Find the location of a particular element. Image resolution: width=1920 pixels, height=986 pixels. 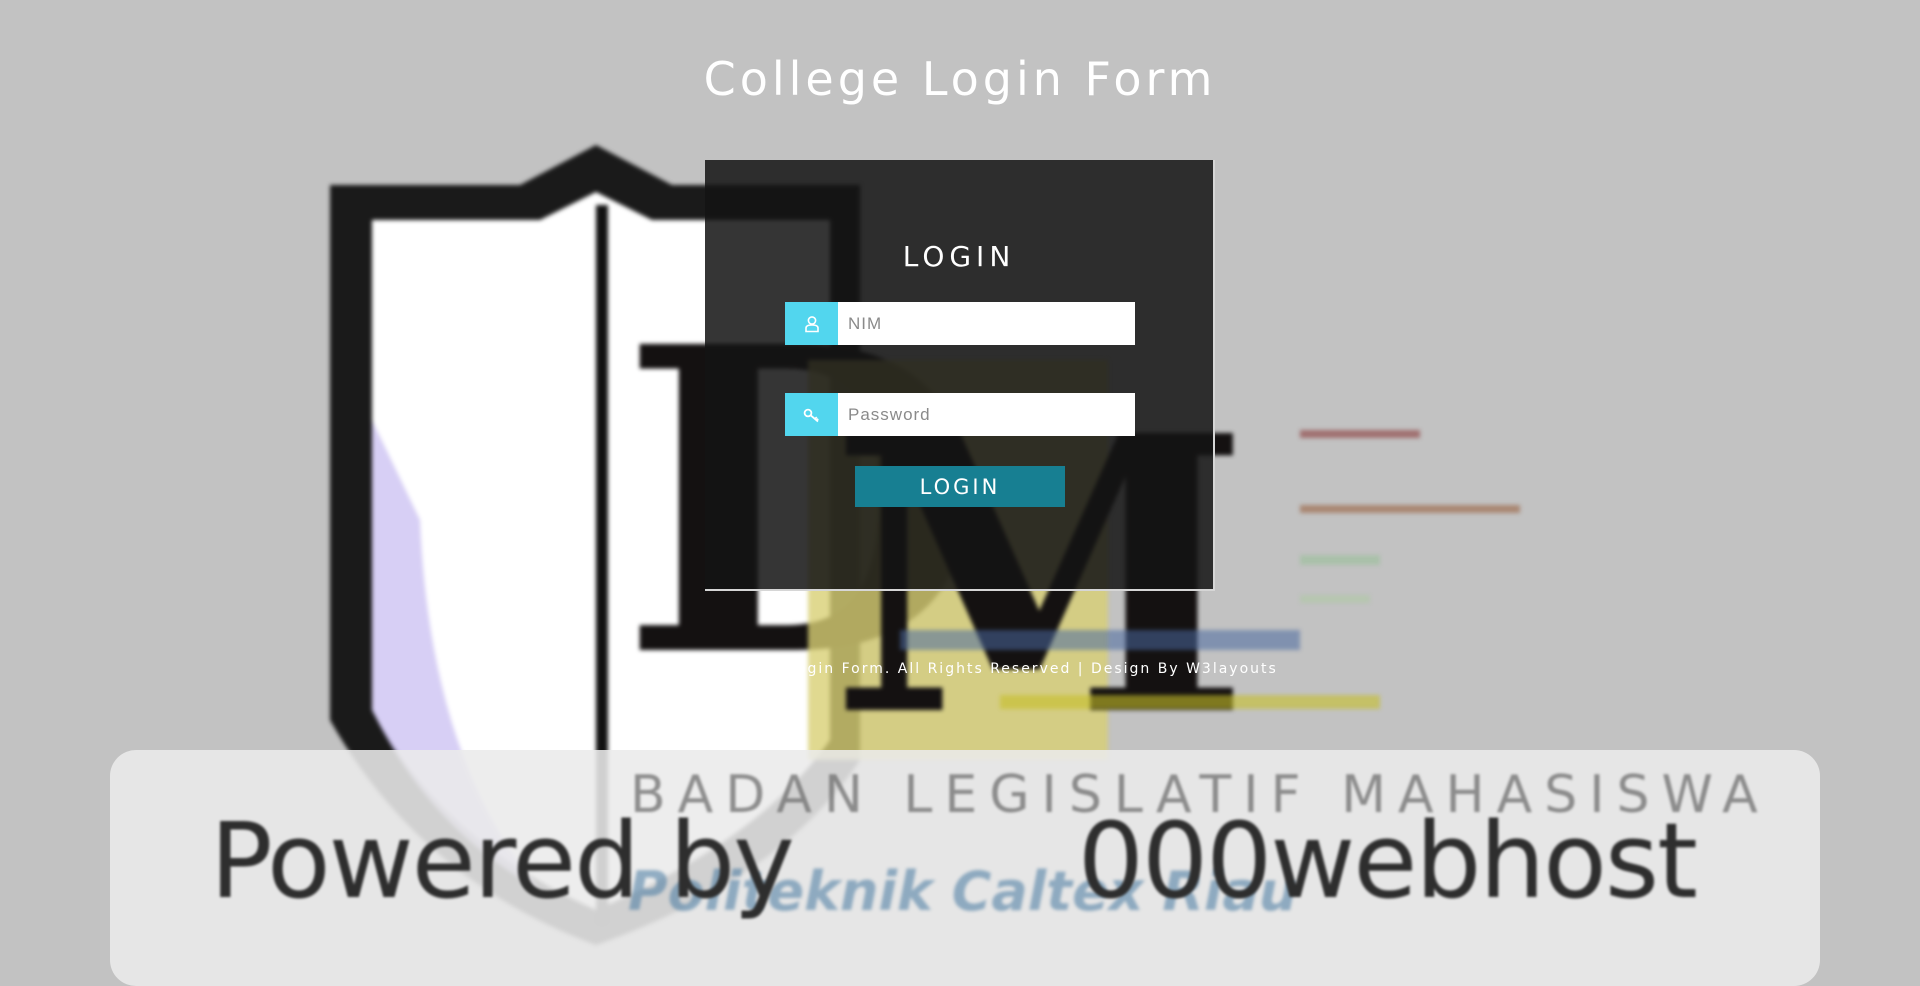

powered-by-text: Powered by is located at coordinates (502, 861).